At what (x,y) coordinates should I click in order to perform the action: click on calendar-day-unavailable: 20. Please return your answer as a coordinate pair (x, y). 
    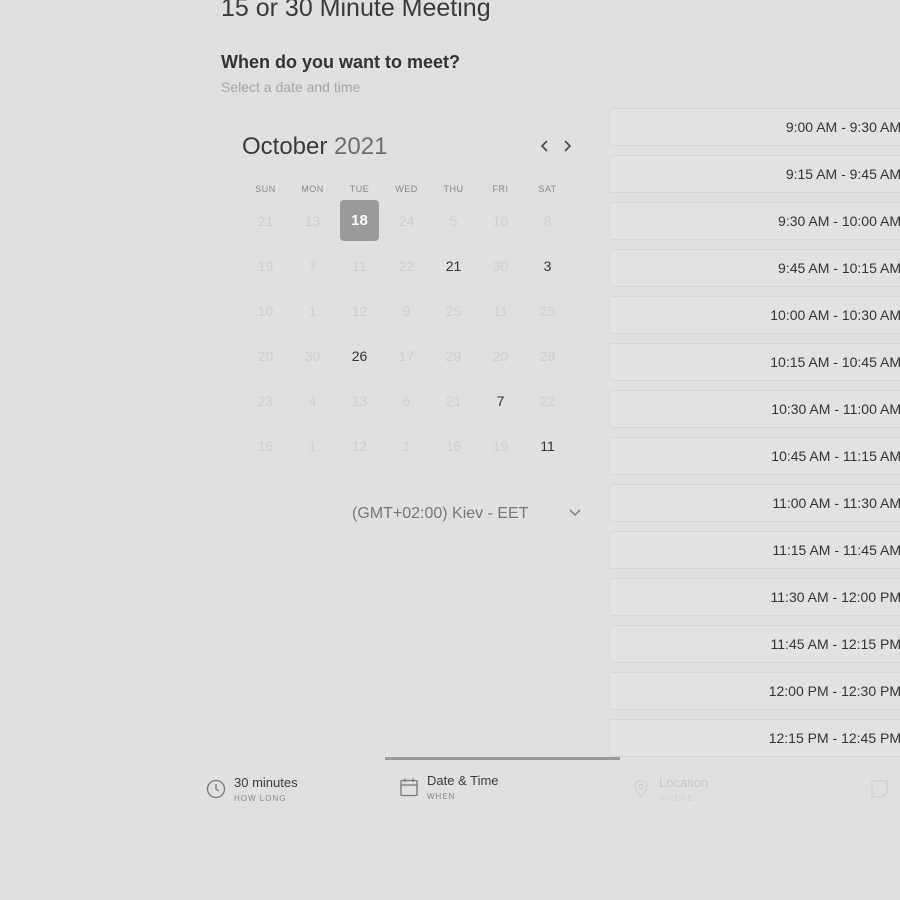
    Looking at the image, I should click on (265, 355).